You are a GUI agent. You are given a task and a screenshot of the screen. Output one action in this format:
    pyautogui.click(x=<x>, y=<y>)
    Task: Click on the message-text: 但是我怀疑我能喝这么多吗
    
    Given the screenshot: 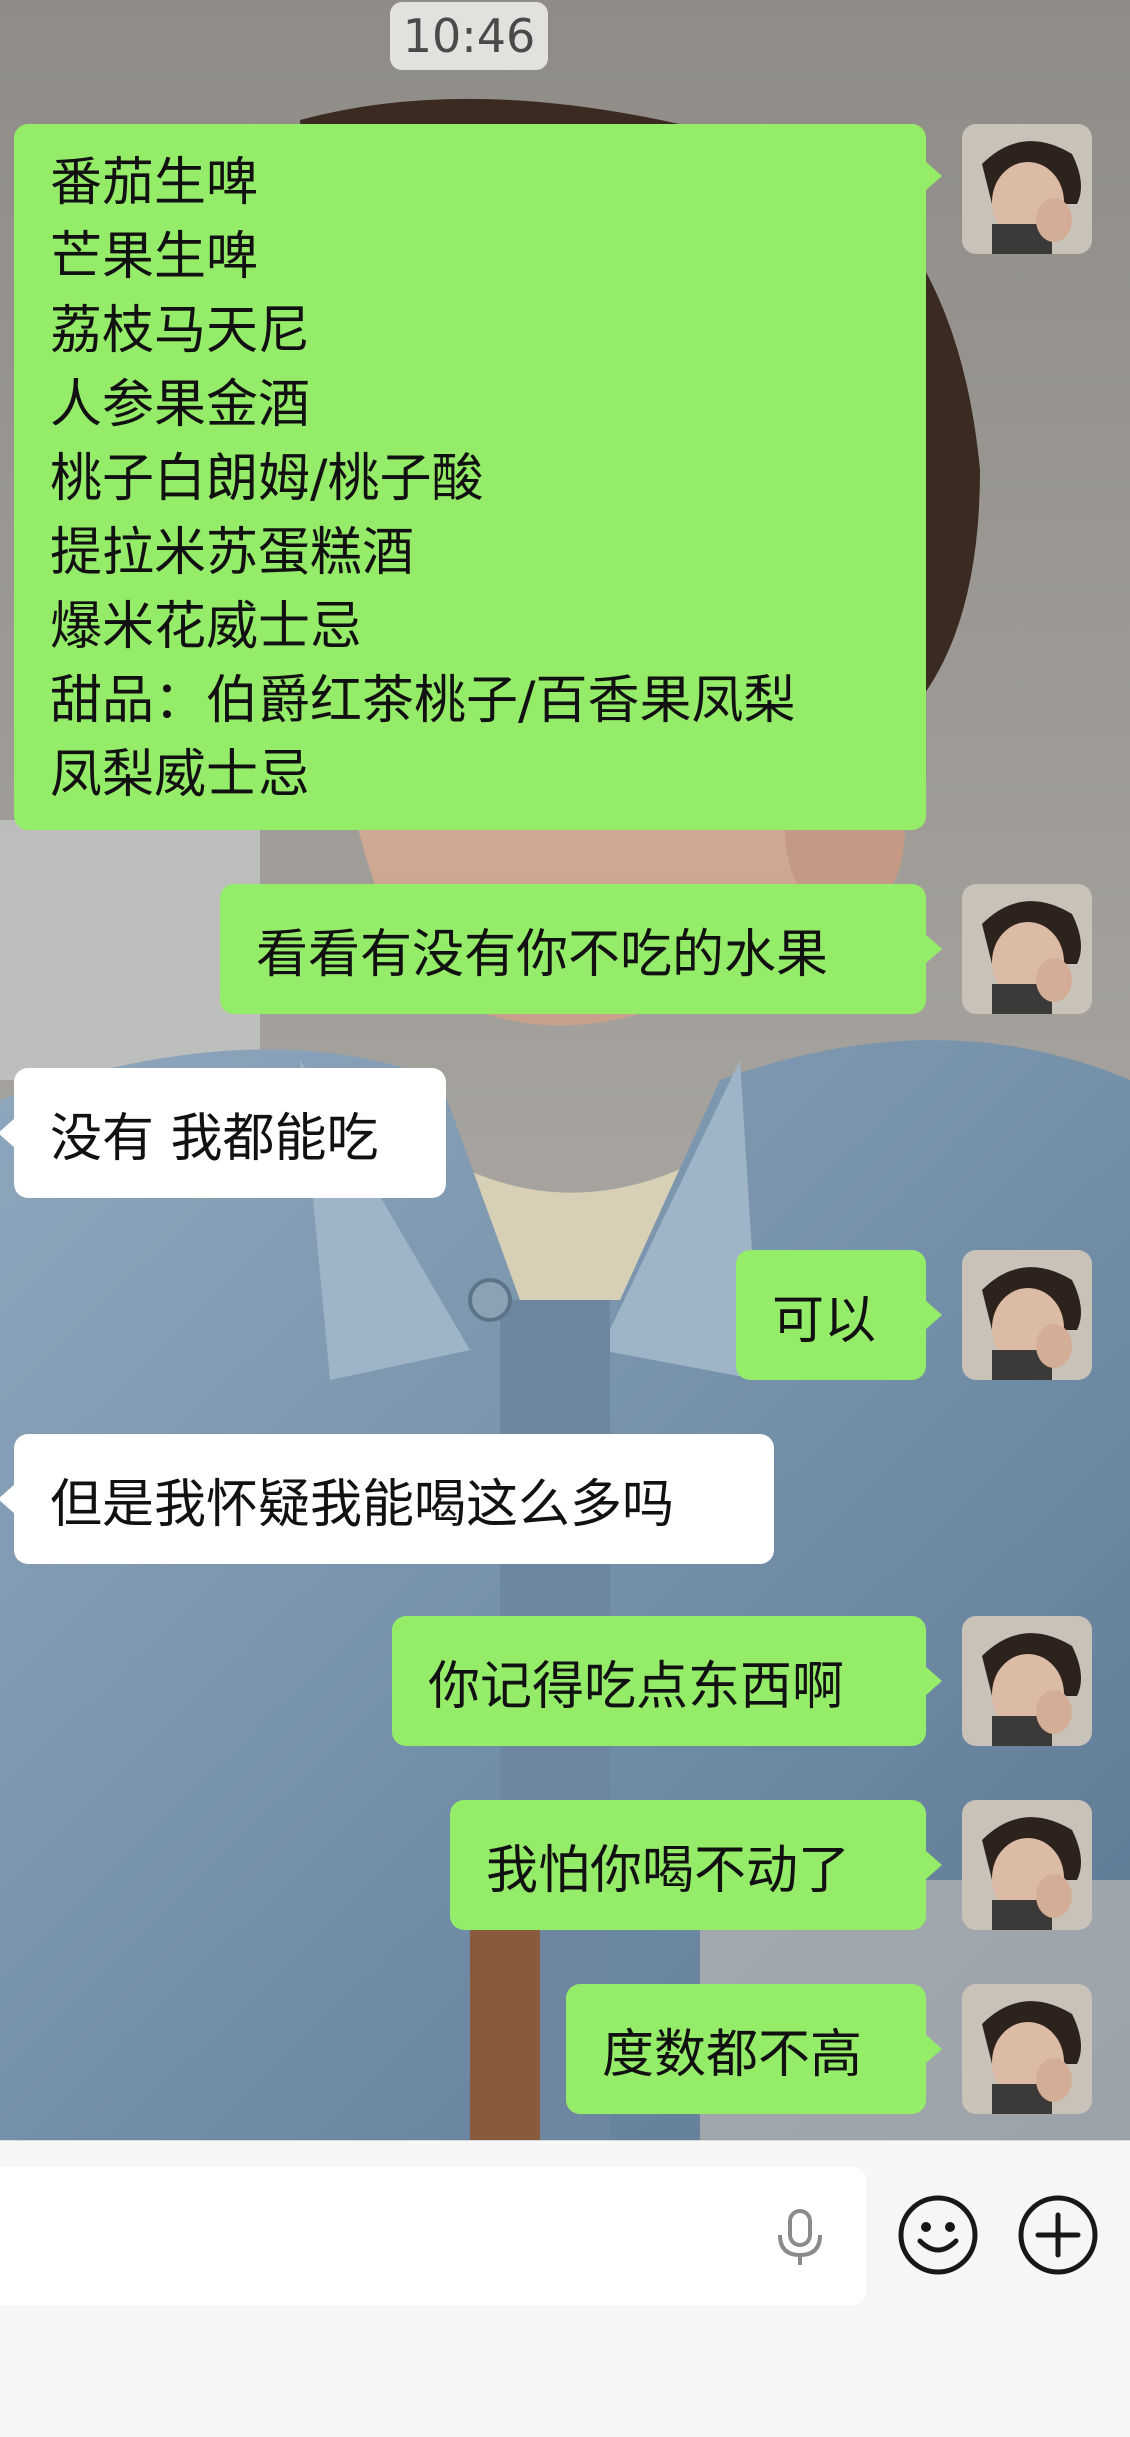 What is the action you would take?
    pyautogui.click(x=362, y=1504)
    